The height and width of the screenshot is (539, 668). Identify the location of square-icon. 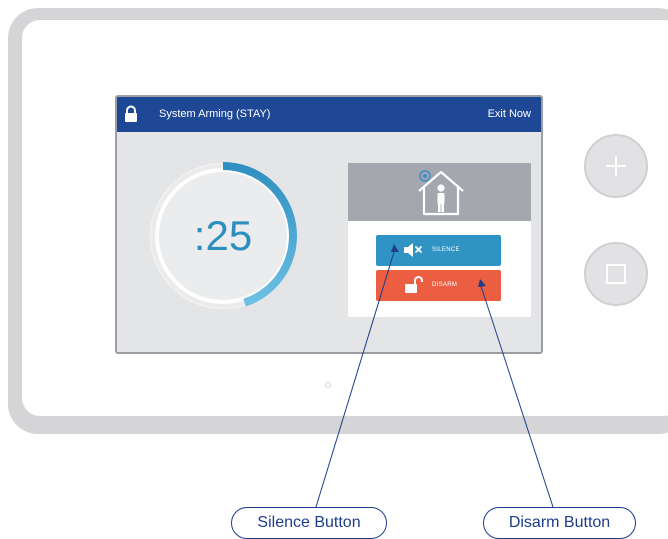
(616, 274).